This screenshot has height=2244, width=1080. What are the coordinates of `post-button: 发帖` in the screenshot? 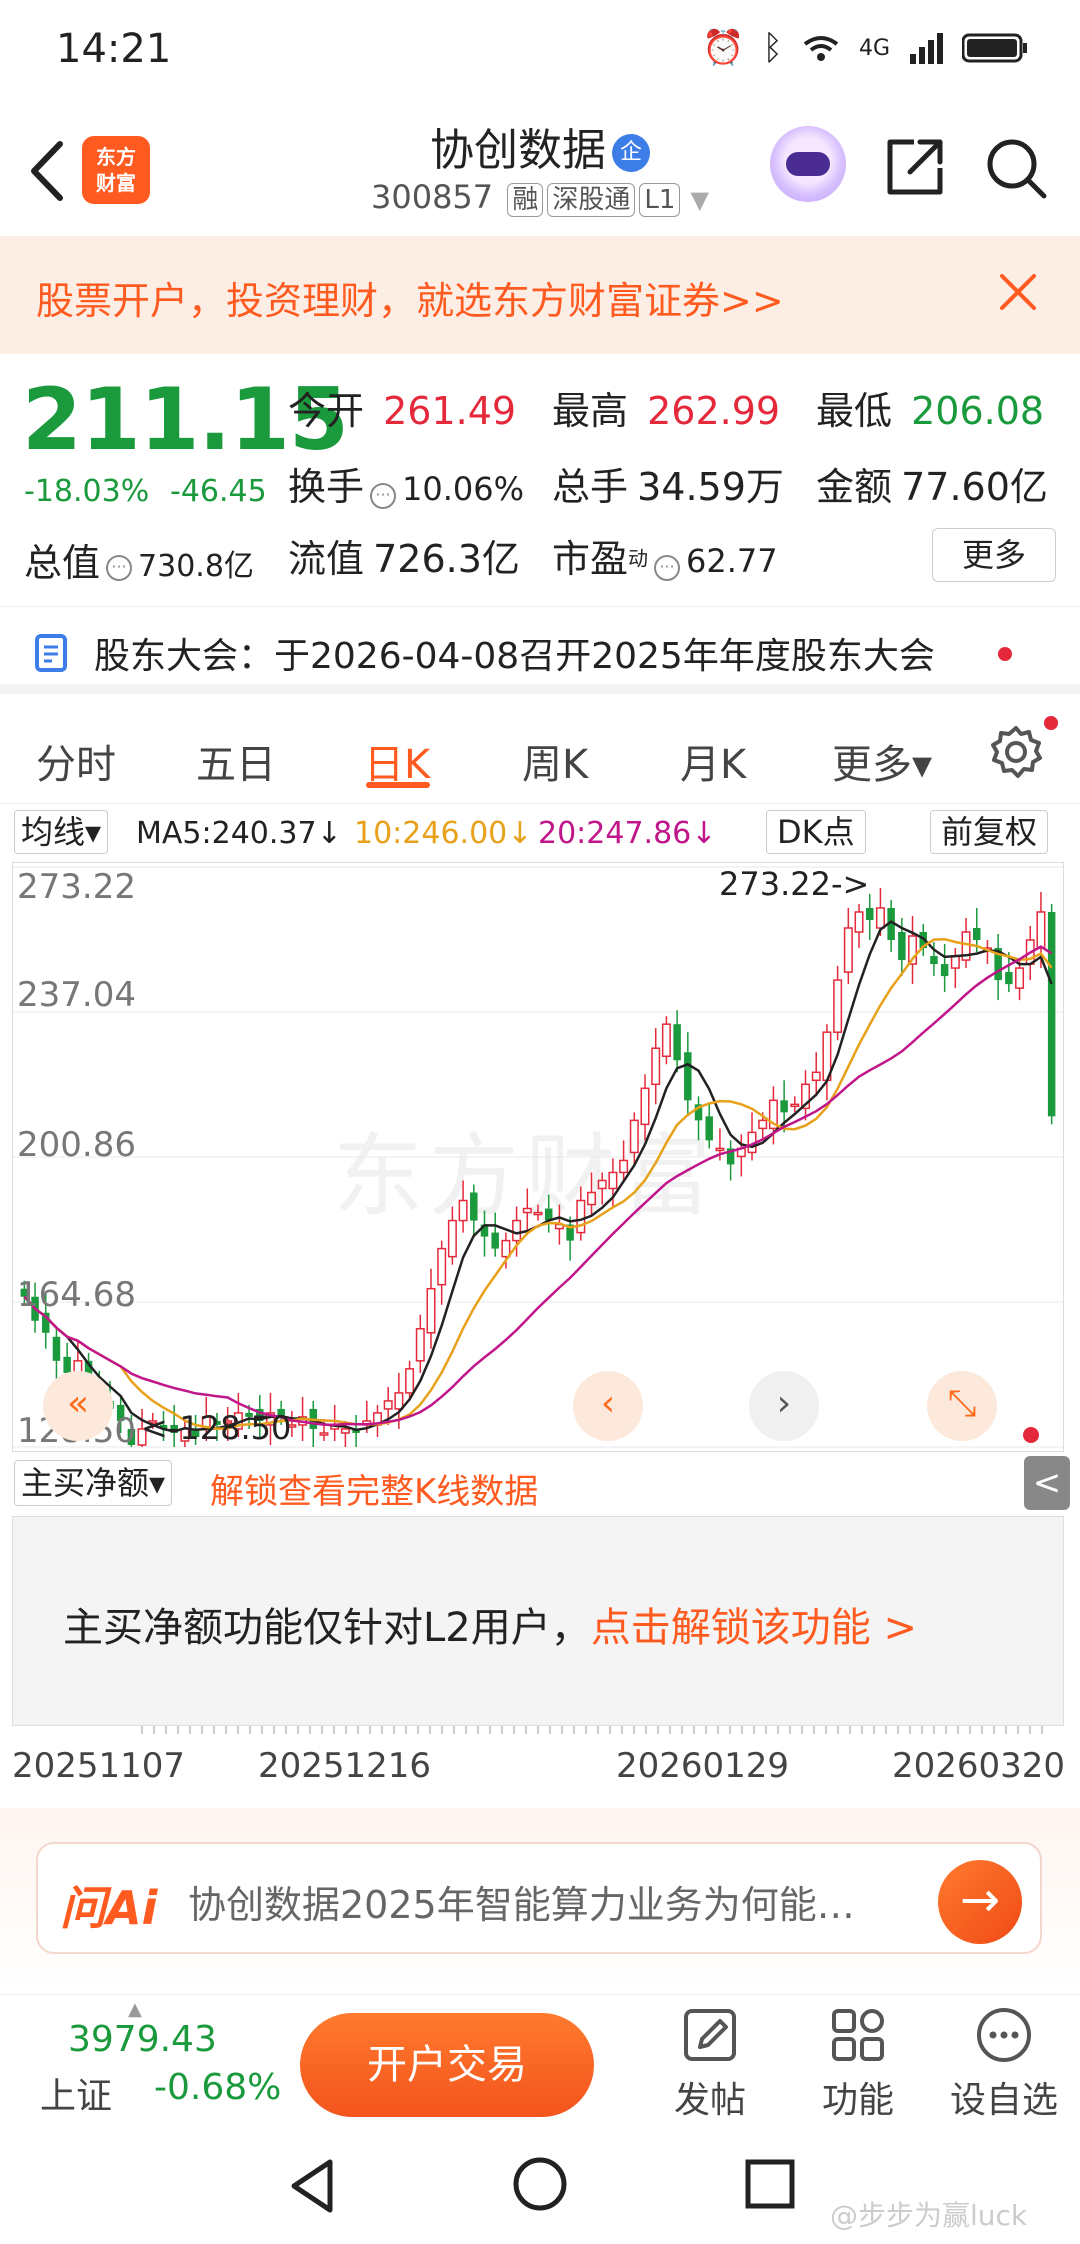 It's located at (710, 2064).